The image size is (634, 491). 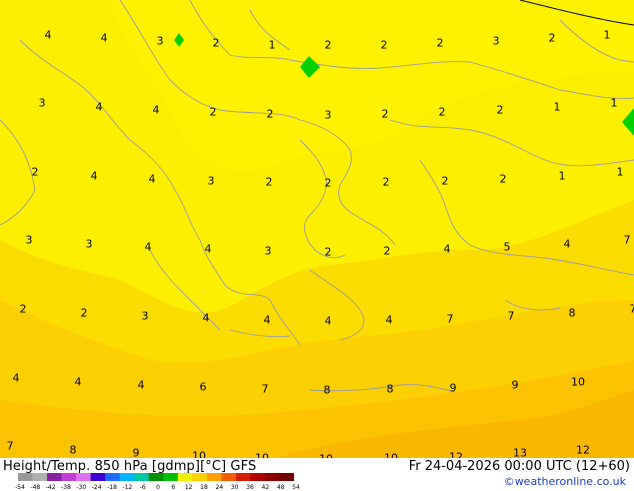 I want to click on credit-link: ©weatheronline.co.uk, so click(x=565, y=481).